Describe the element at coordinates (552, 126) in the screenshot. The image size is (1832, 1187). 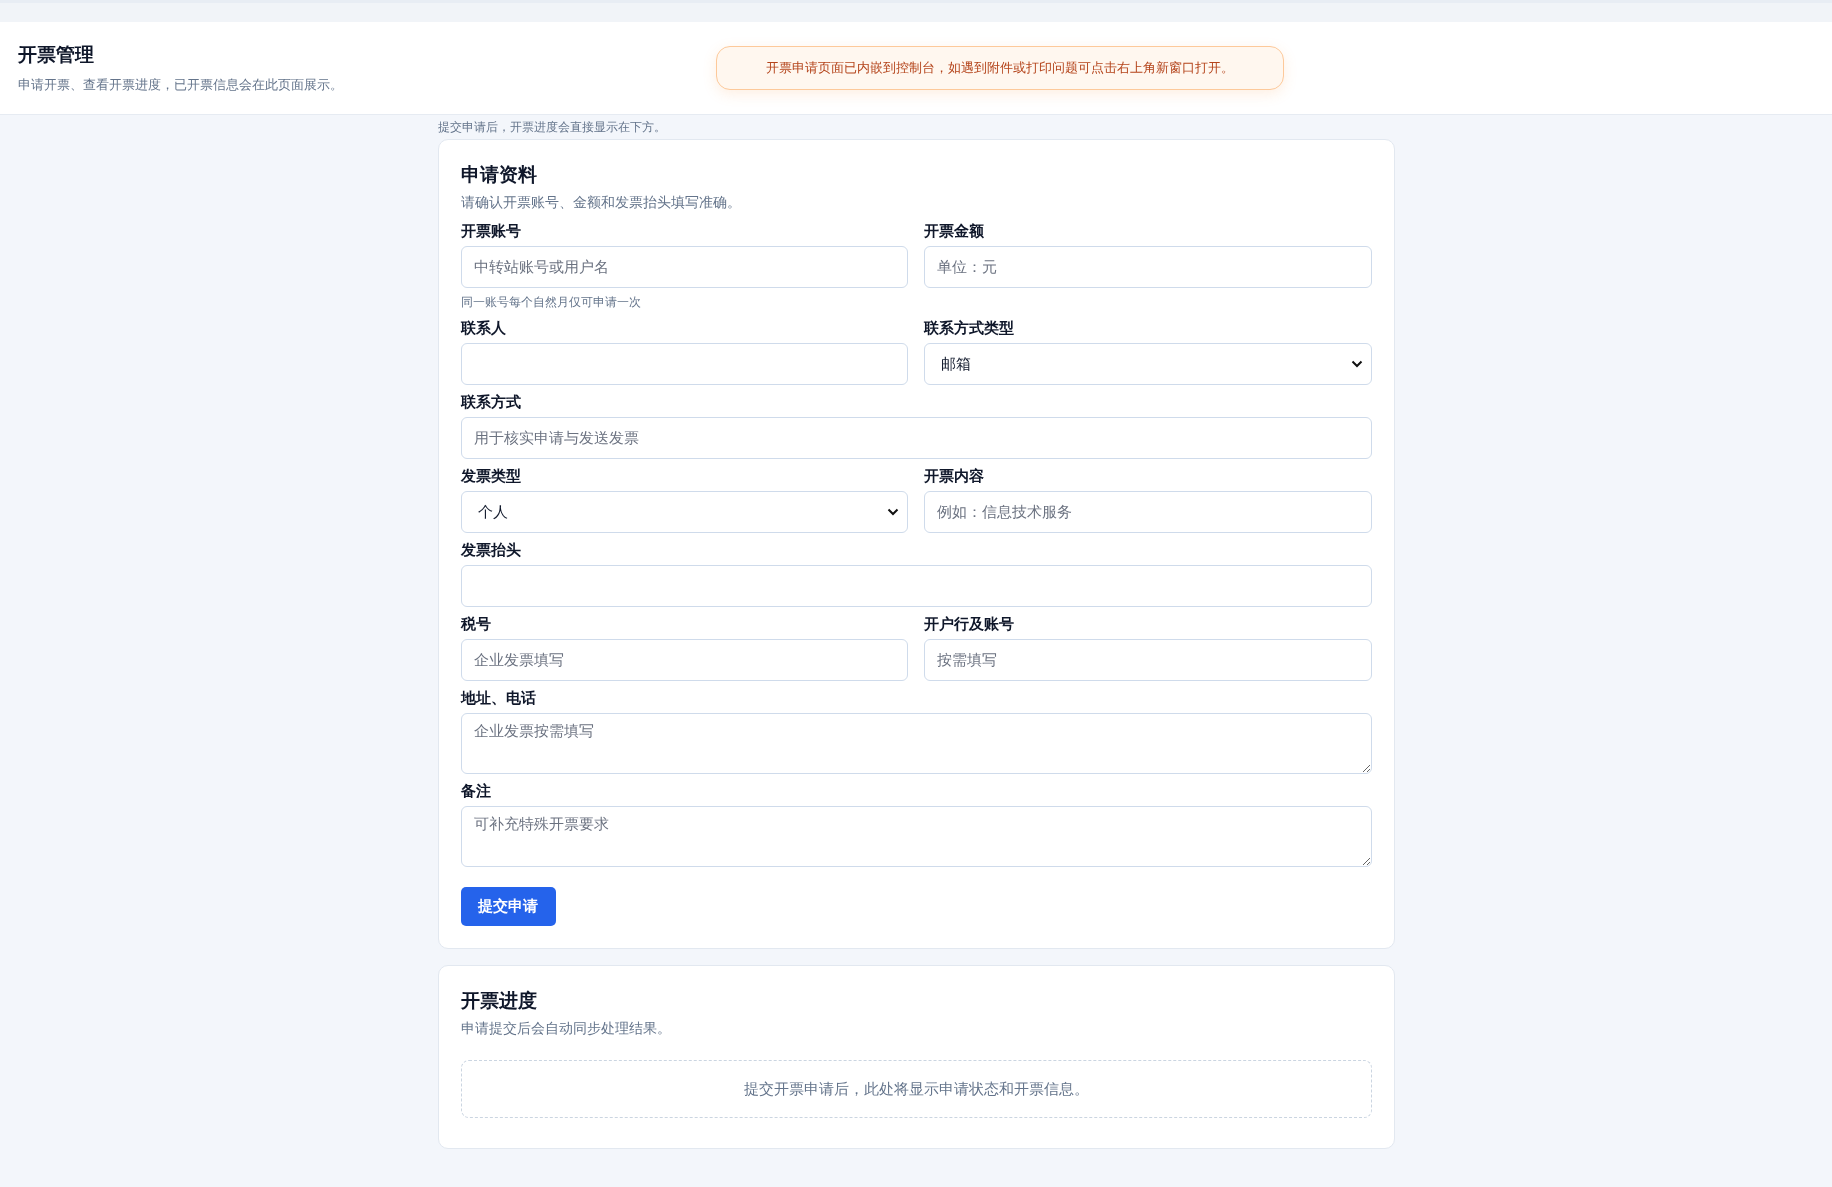
I see `intro-text: 提交申请后，开票进度会直接显示在下方。` at that location.